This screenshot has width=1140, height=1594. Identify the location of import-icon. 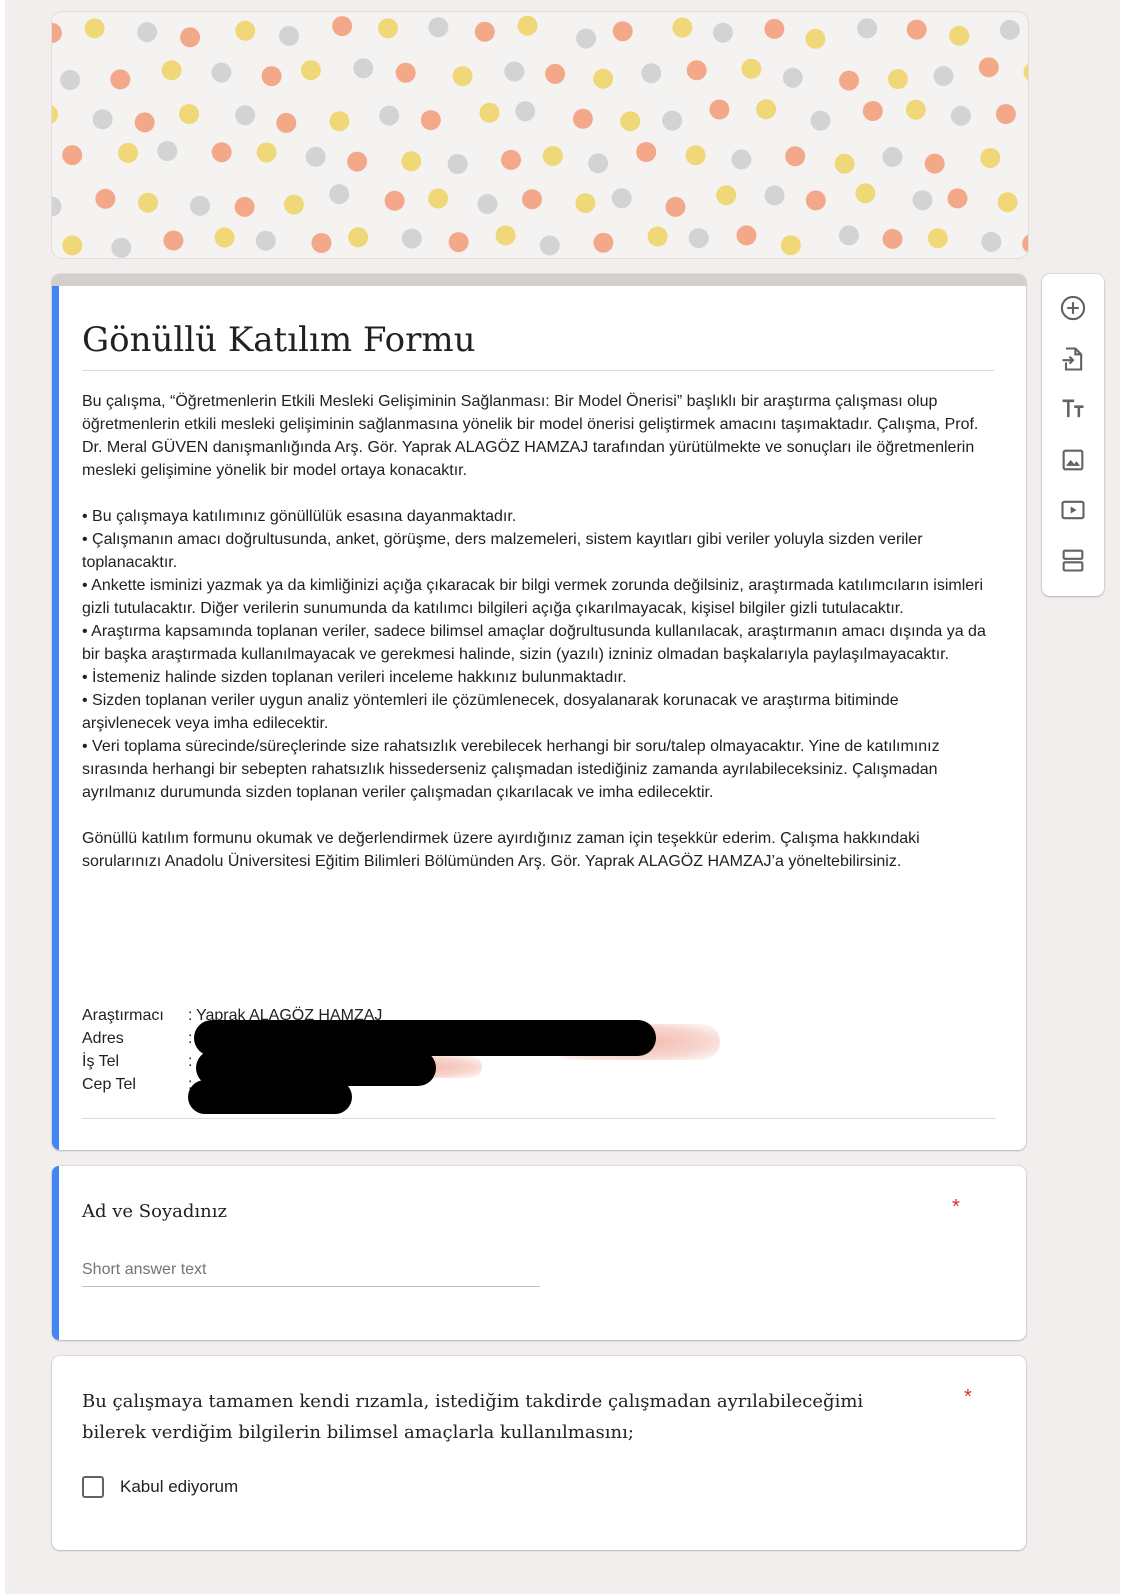
(1072, 359).